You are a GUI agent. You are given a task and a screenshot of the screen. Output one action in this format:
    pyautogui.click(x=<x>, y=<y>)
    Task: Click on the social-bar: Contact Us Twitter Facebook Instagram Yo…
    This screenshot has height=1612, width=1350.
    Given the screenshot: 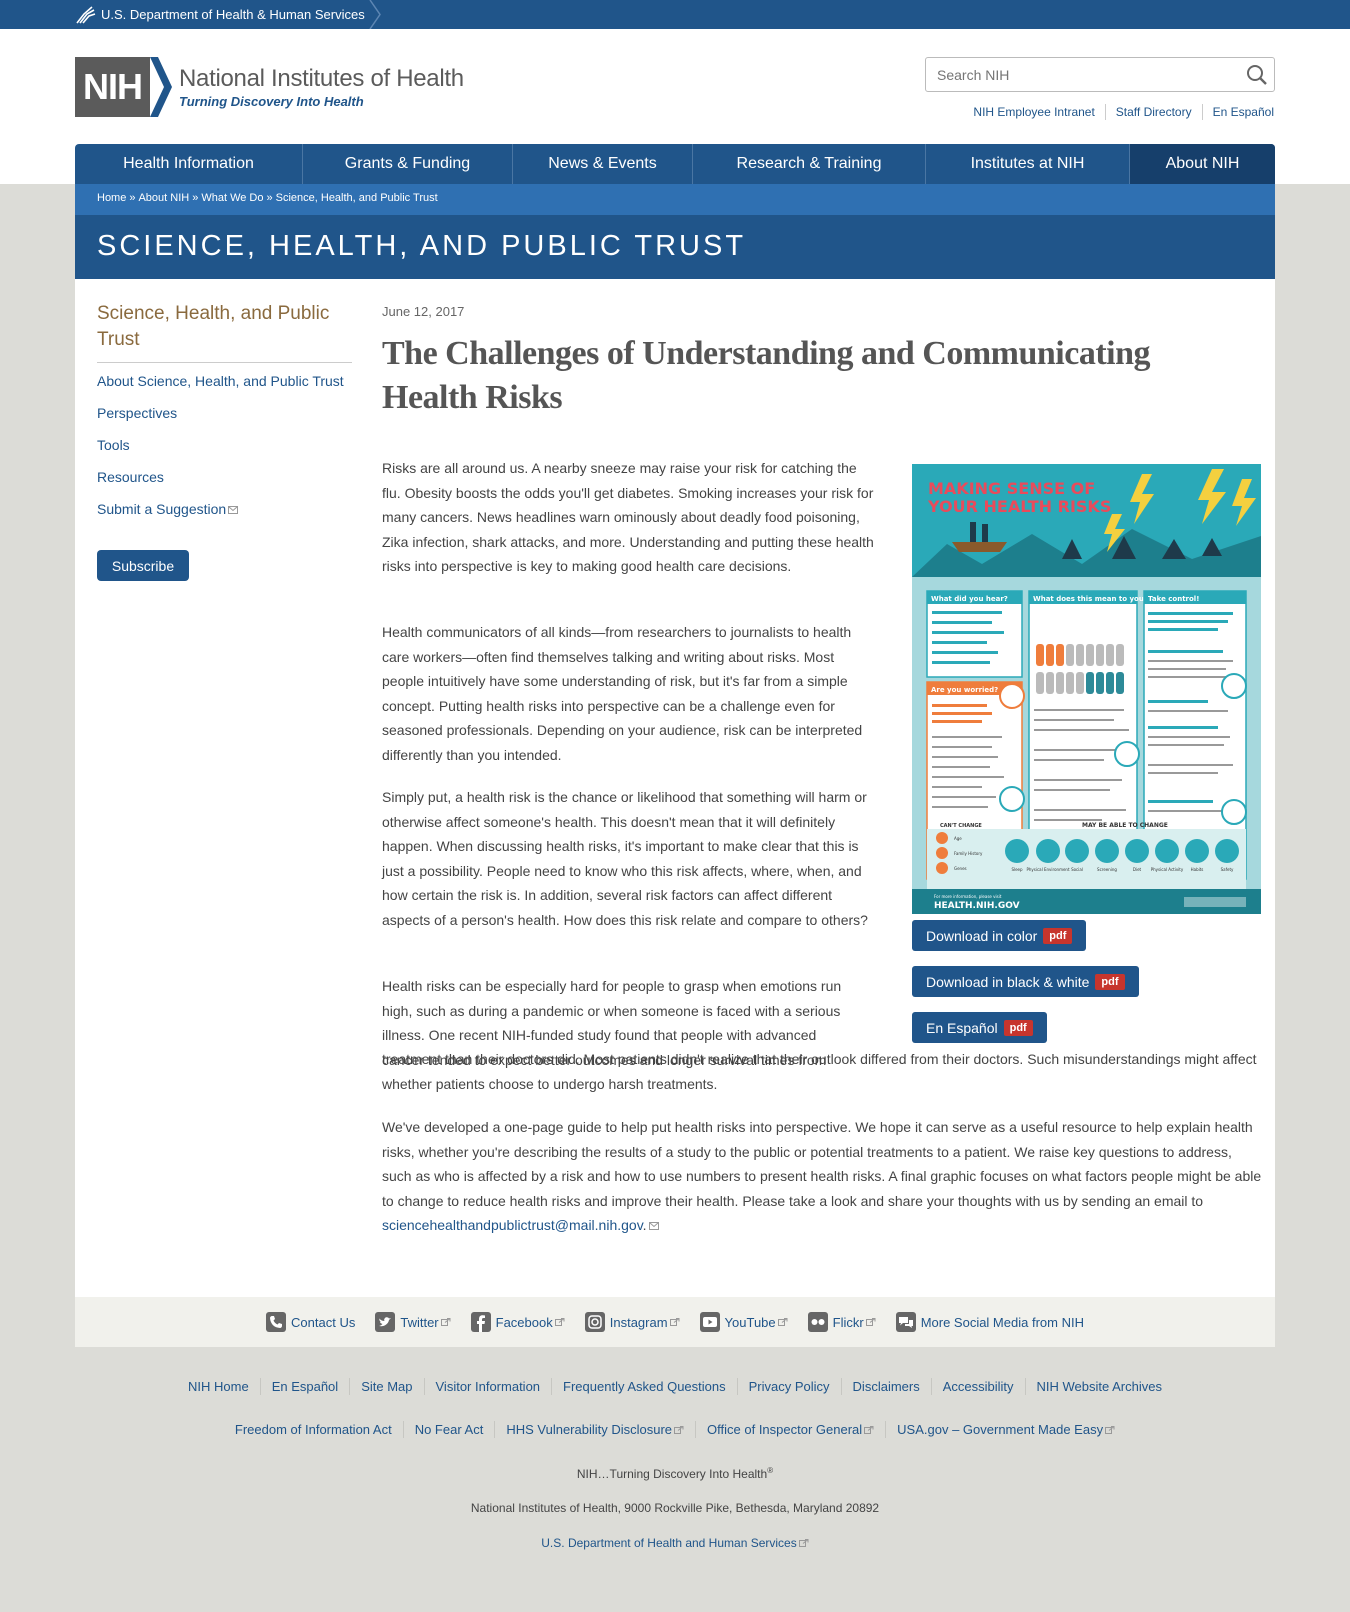 What is the action you would take?
    pyautogui.click(x=675, y=1322)
    